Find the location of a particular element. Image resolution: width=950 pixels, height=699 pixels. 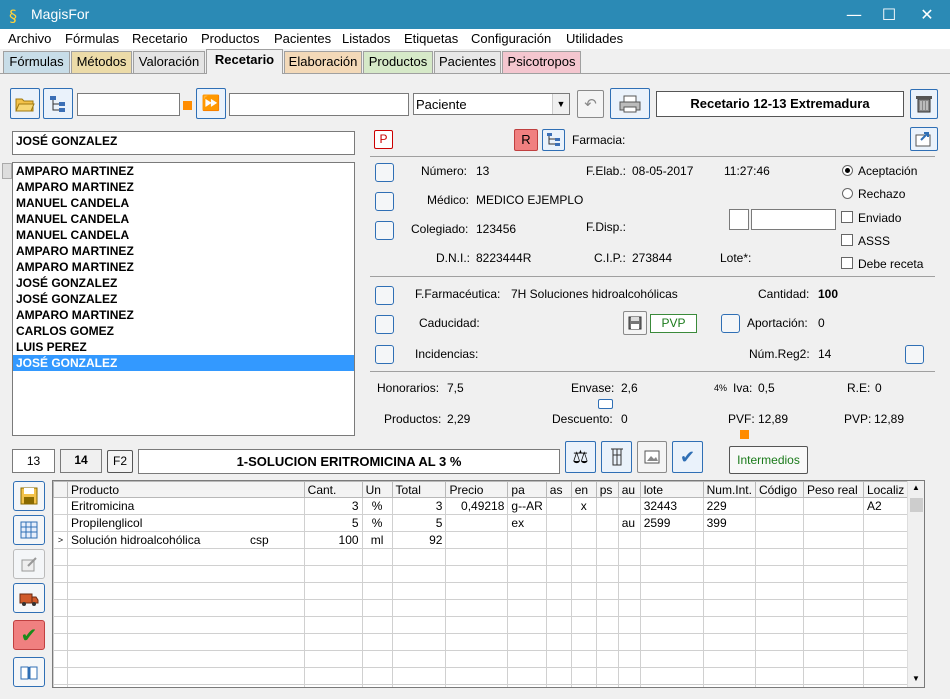

truck-side-button is located at coordinates (29, 598).